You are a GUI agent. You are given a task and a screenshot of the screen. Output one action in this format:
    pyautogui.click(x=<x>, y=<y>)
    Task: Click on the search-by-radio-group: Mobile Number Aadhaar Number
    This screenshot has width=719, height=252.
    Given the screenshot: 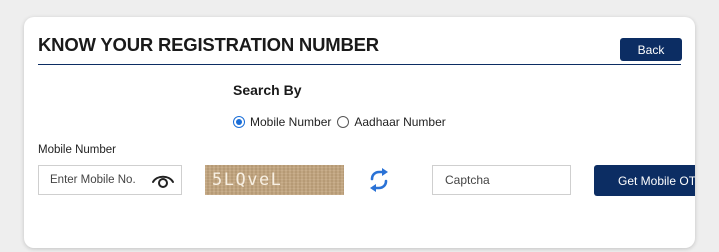 What is the action you would take?
    pyautogui.click(x=342, y=122)
    